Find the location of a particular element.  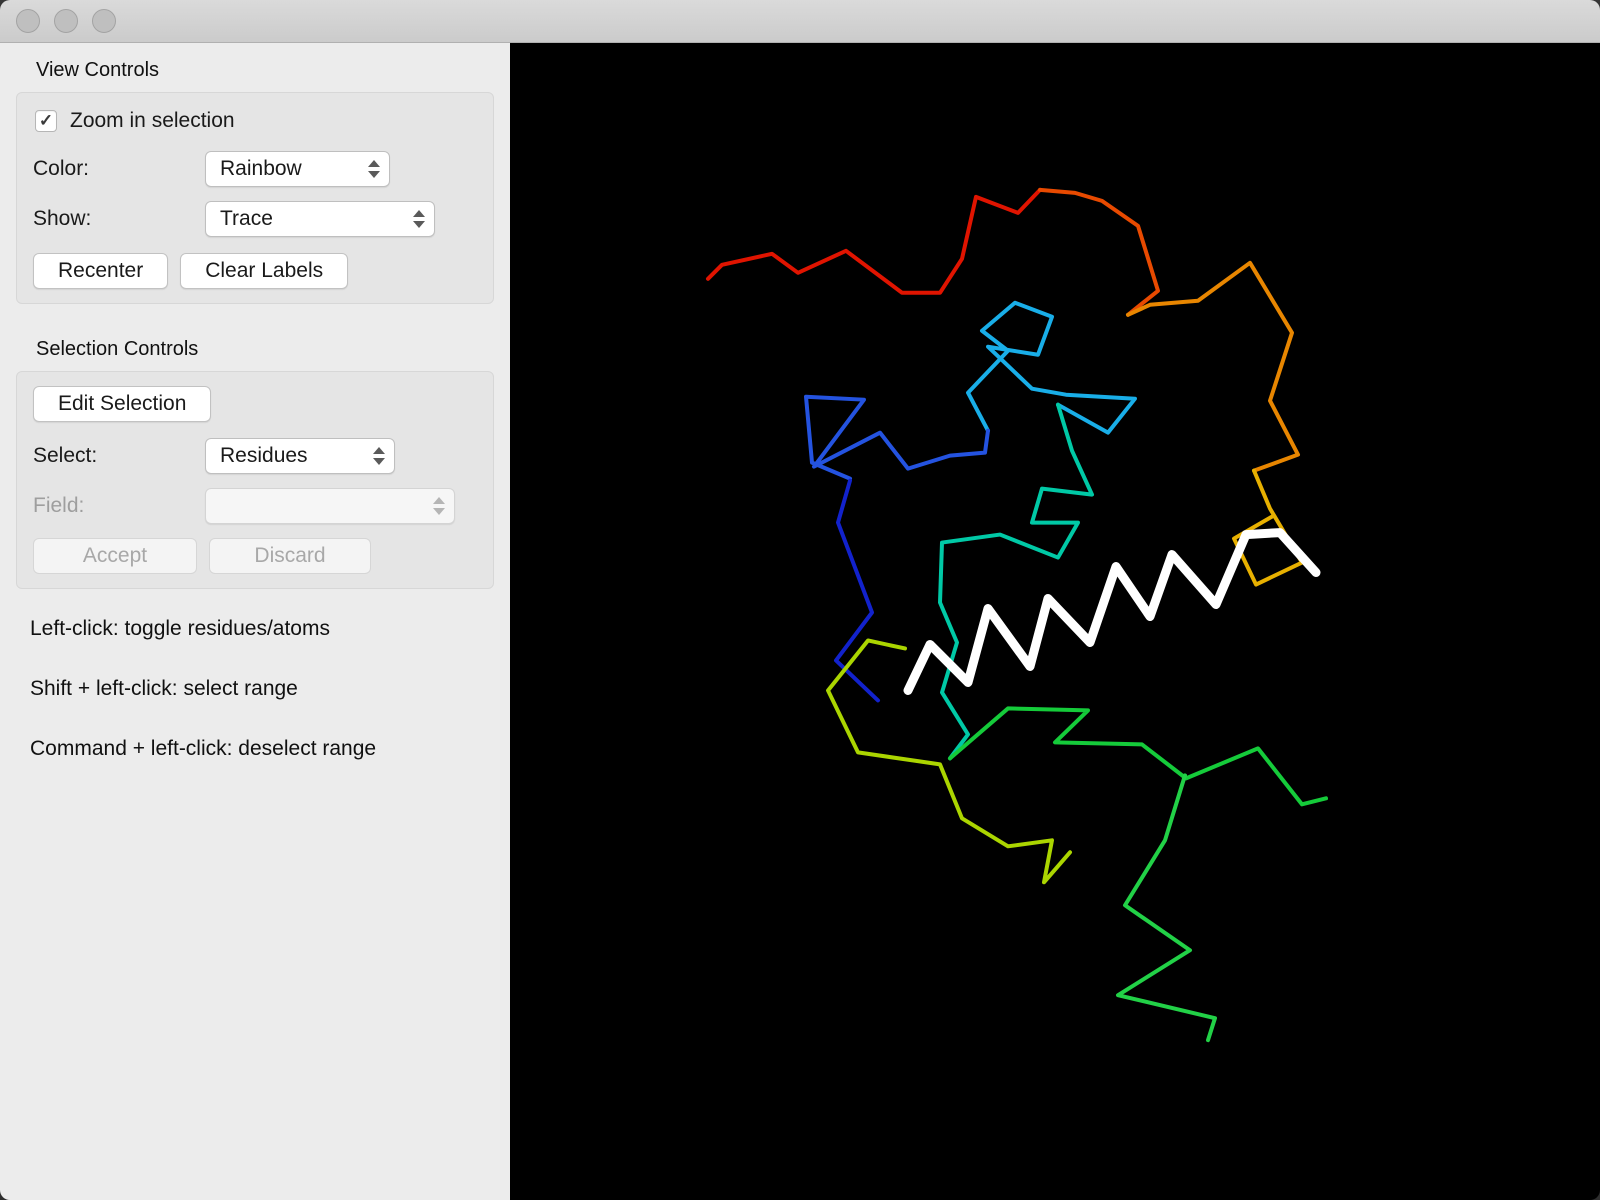

select-row: Select: Residues is located at coordinates (255, 456).